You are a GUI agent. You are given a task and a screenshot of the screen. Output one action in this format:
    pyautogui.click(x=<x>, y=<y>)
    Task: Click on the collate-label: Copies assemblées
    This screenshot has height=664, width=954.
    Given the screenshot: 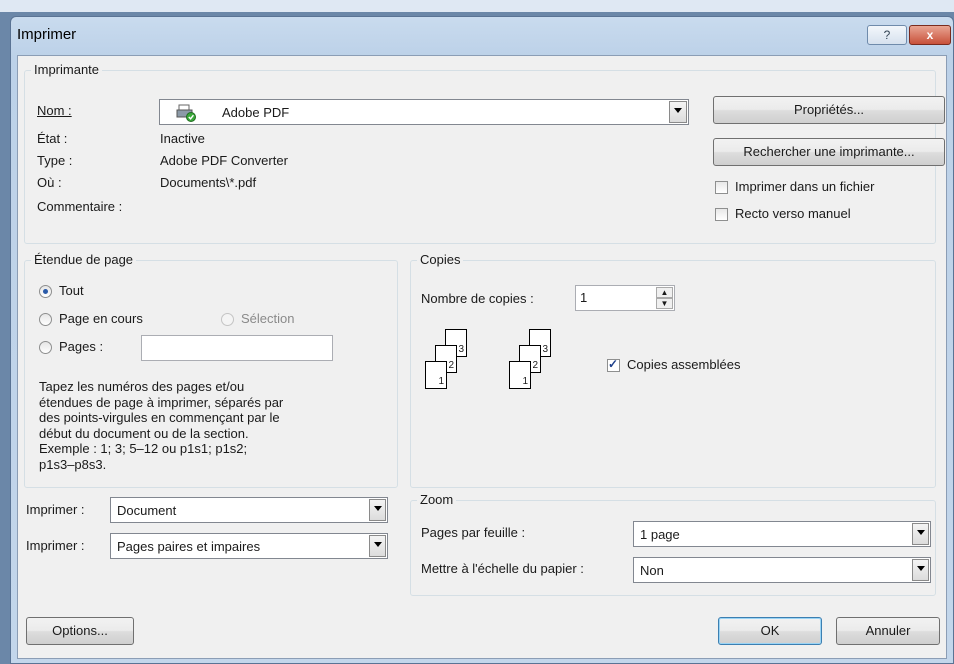 What is the action you would take?
    pyautogui.click(x=684, y=364)
    